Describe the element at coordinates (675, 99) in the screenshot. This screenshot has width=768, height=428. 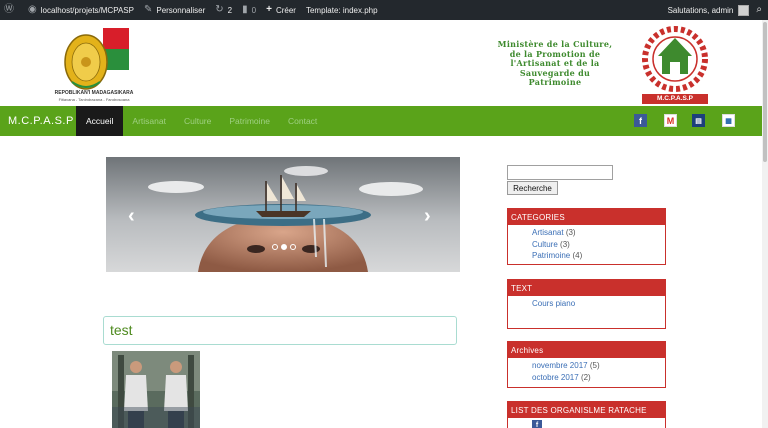
I see `mcpasp-logo-text: M.C.P.A.S.P` at that location.